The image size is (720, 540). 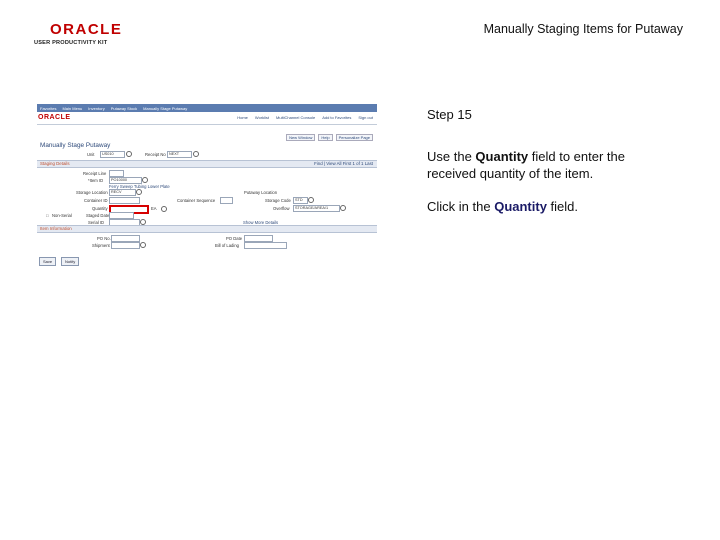 What do you see at coordinates (281, 208) in the screenshot?
I see `overflow-label: Overflow` at bounding box center [281, 208].